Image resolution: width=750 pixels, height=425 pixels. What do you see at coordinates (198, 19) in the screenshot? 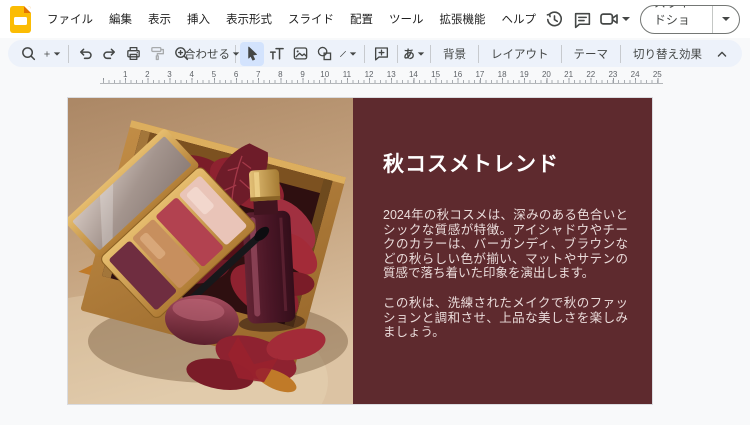
I see `menu-insert: 挿入` at bounding box center [198, 19].